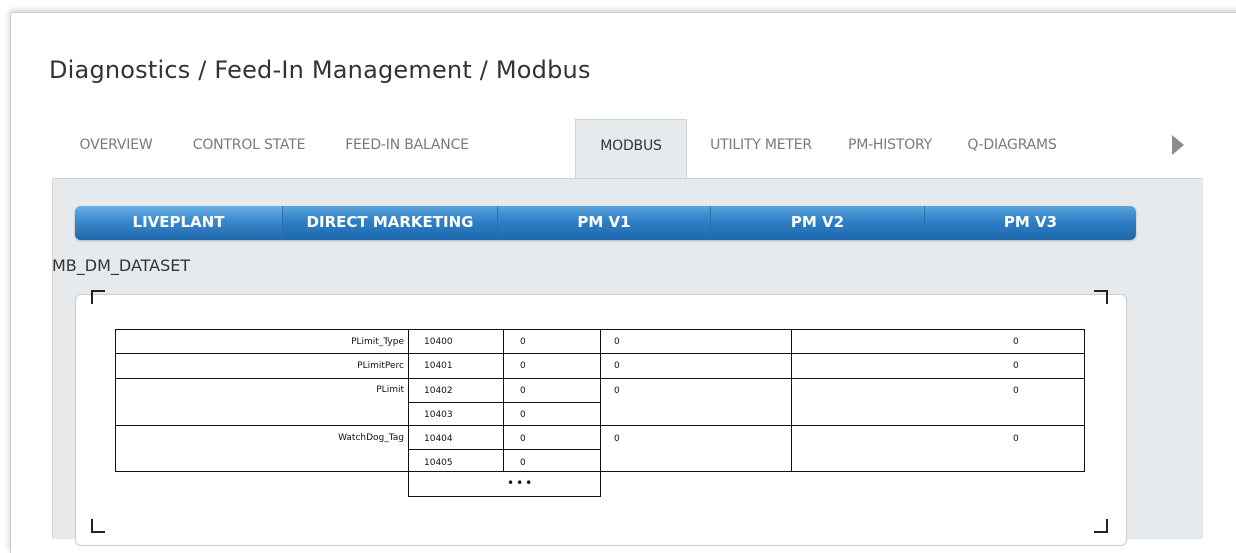 This screenshot has height=553, width=1236. Describe the element at coordinates (438, 342) in the screenshot. I see `register-address: 10400` at that location.